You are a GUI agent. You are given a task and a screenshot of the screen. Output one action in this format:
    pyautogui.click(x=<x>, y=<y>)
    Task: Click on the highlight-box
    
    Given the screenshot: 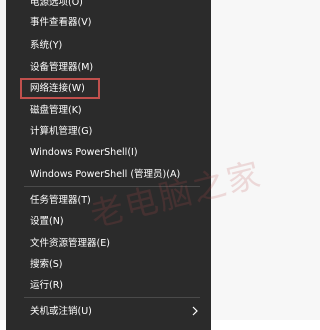 What is the action you would take?
    pyautogui.click(x=60, y=88)
    